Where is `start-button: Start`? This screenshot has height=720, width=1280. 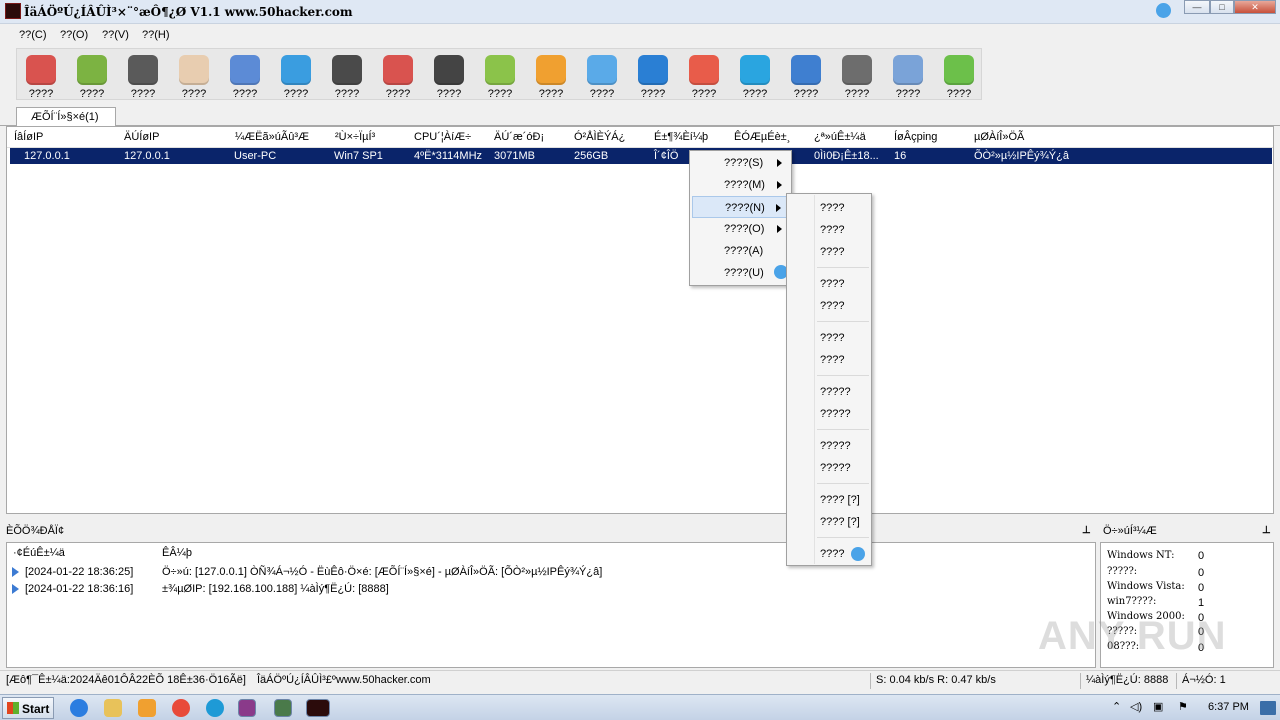
start-button: Start is located at coordinates (28, 708).